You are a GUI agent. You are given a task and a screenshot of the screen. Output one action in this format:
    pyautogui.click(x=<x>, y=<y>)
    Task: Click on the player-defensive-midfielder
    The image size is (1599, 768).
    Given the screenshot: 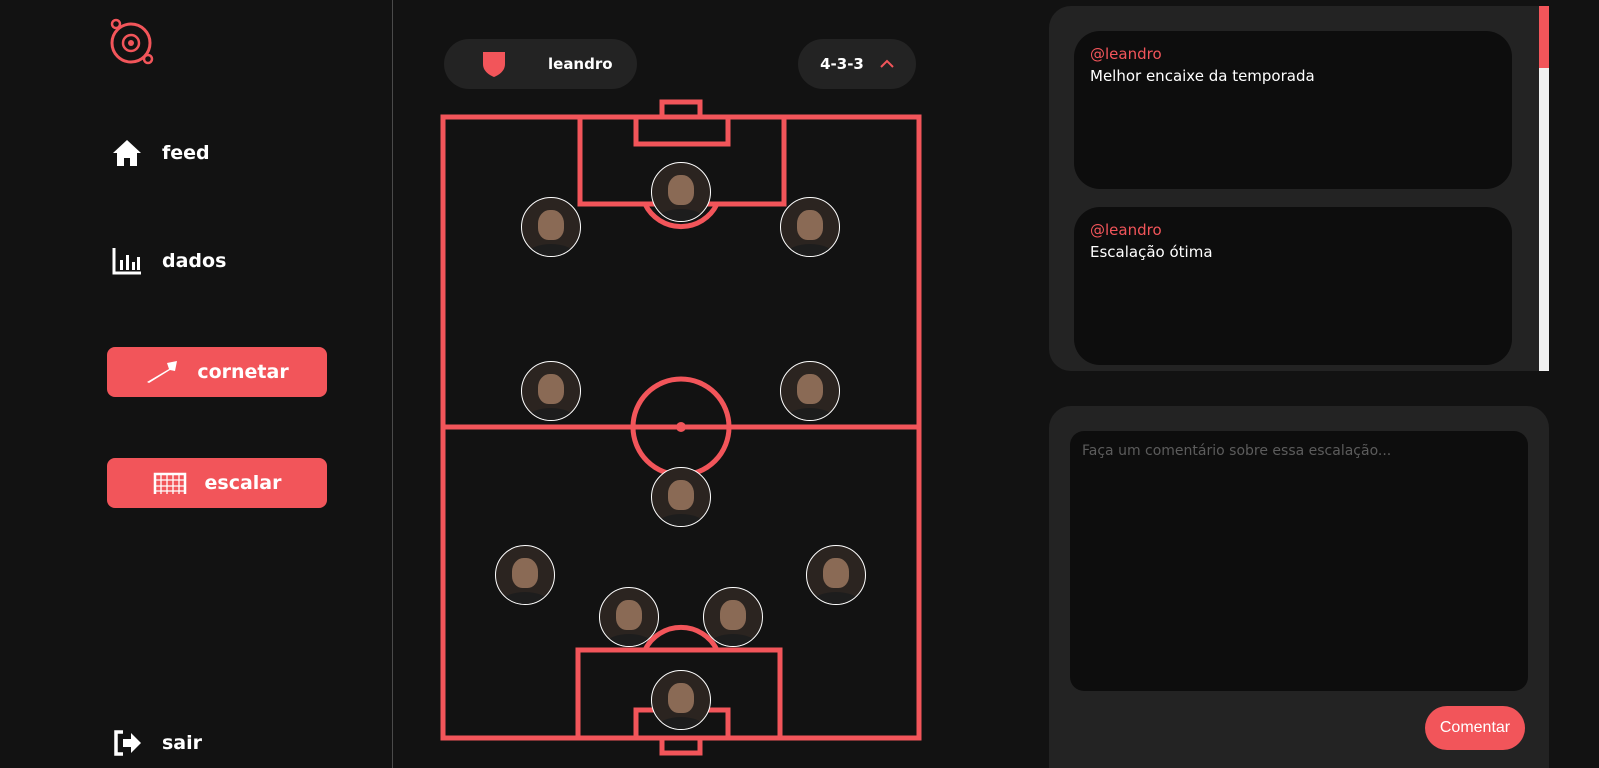 What is the action you would take?
    pyautogui.click(x=681, y=497)
    